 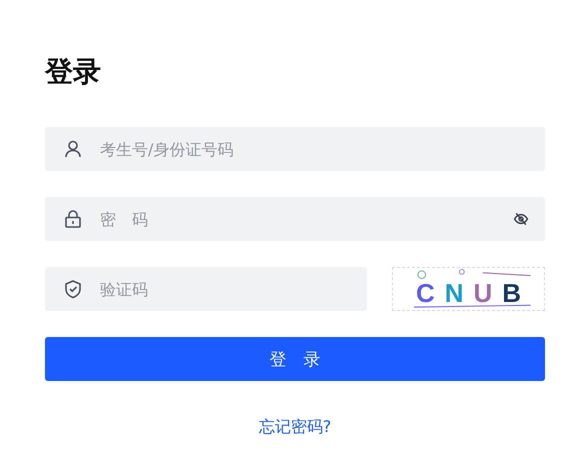 What do you see at coordinates (305, 219) in the screenshot?
I see `text-input: 密 码` at bounding box center [305, 219].